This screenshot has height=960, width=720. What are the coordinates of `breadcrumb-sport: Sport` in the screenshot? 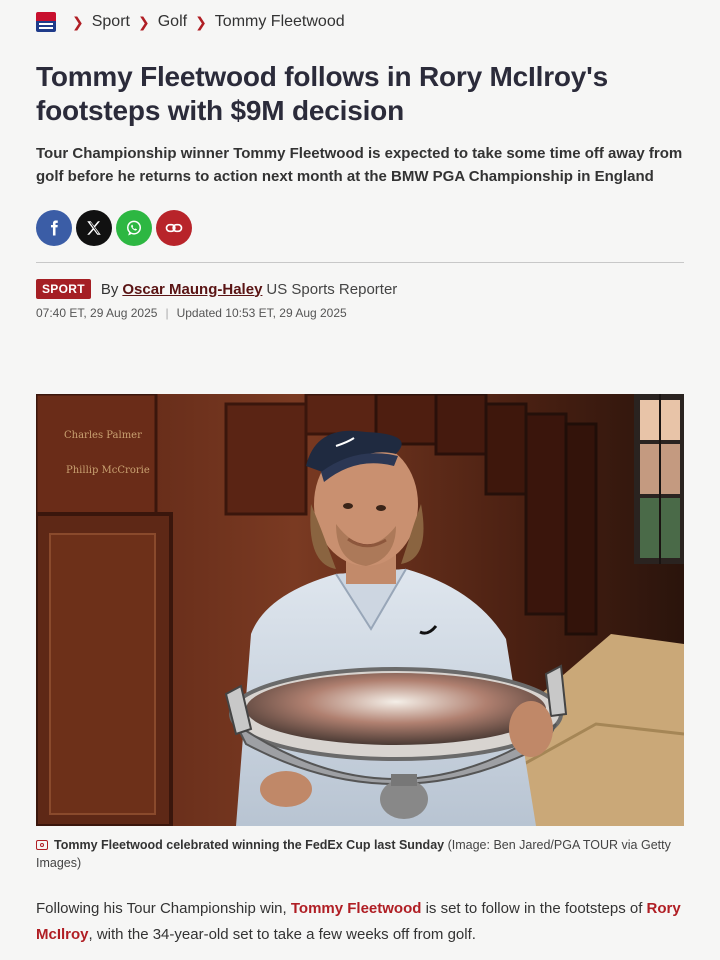 It's located at (111, 22).